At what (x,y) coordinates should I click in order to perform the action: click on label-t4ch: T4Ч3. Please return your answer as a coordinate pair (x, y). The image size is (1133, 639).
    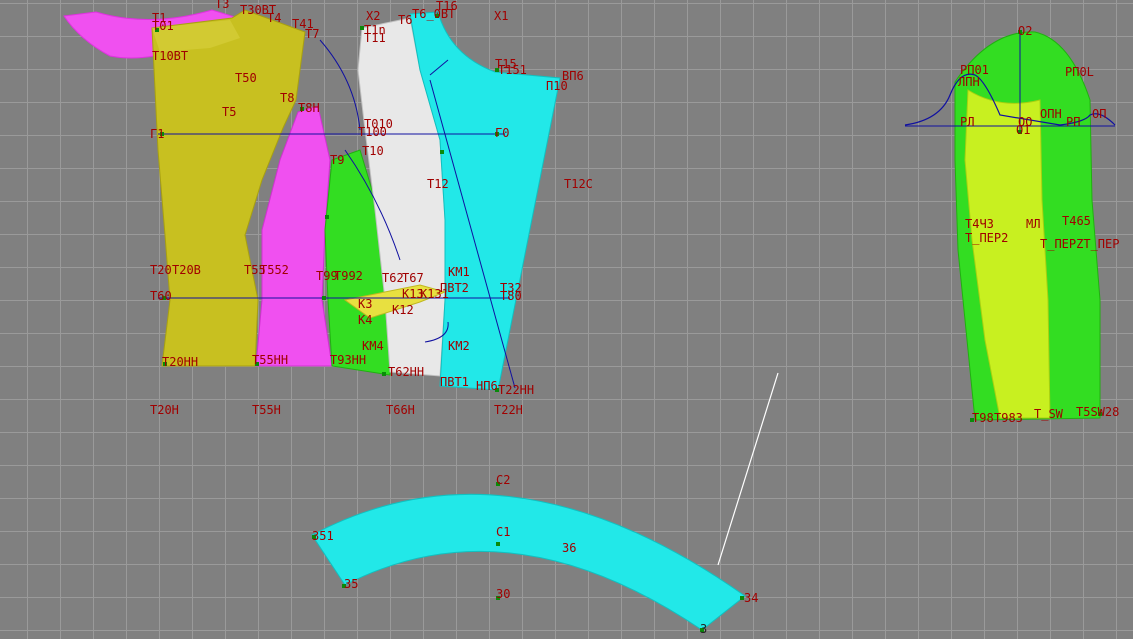
    Looking at the image, I should click on (979, 224).